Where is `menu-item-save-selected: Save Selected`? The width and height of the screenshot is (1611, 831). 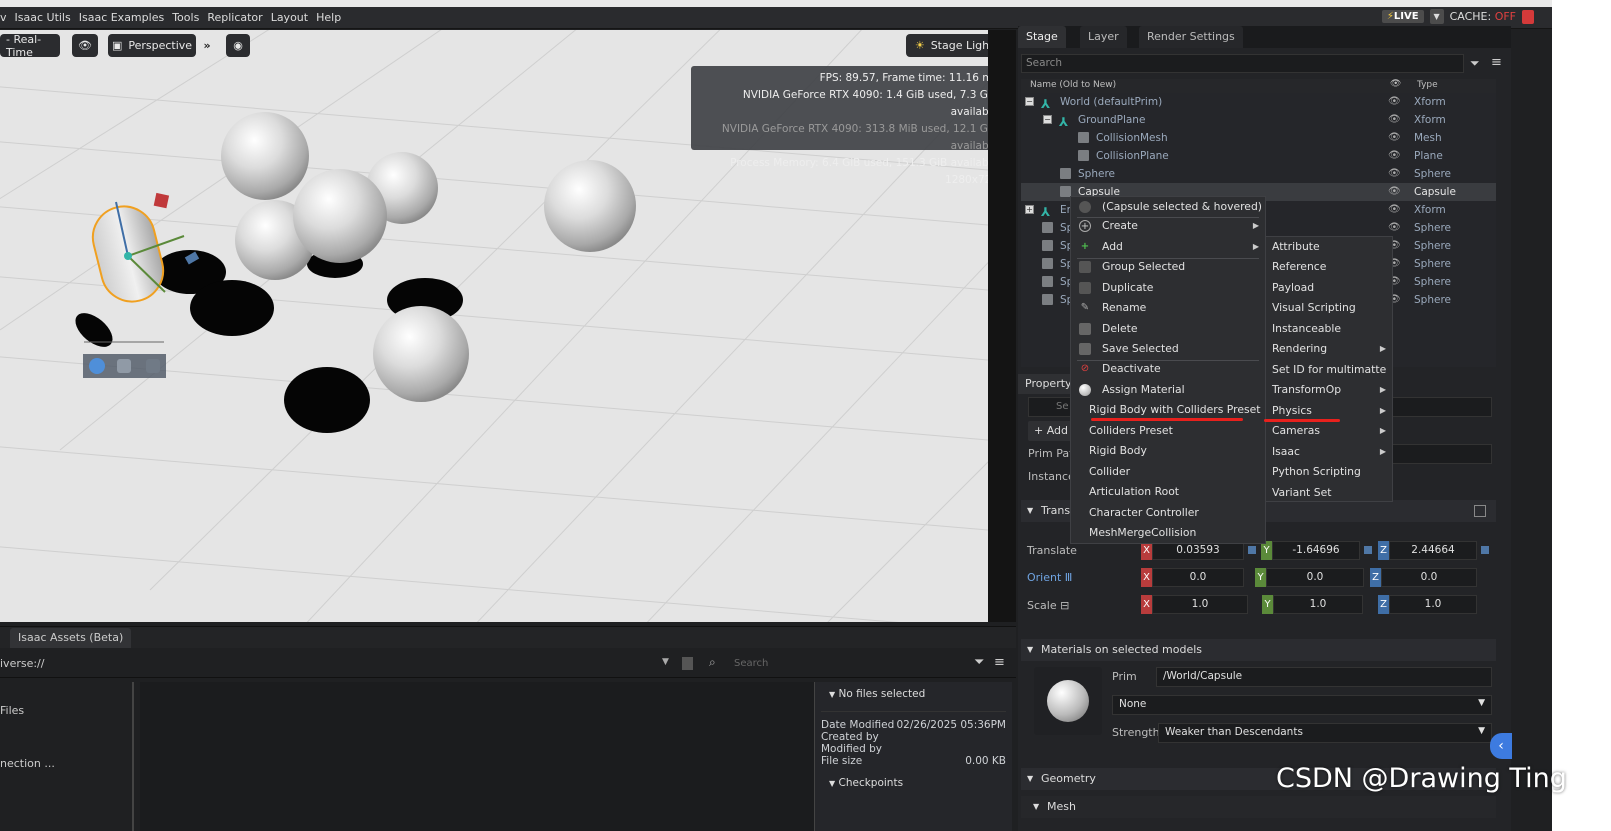
menu-item-save-selected: Save Selected is located at coordinates (1168, 349).